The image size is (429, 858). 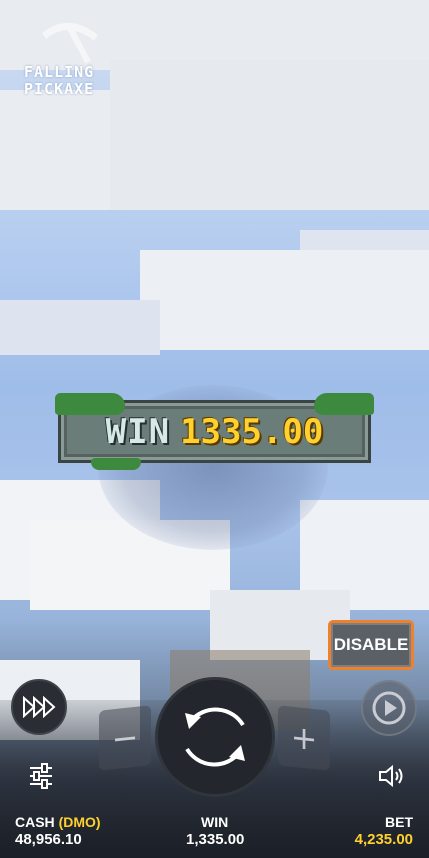 I want to click on win-value: 1,335.00, so click(x=215, y=839).